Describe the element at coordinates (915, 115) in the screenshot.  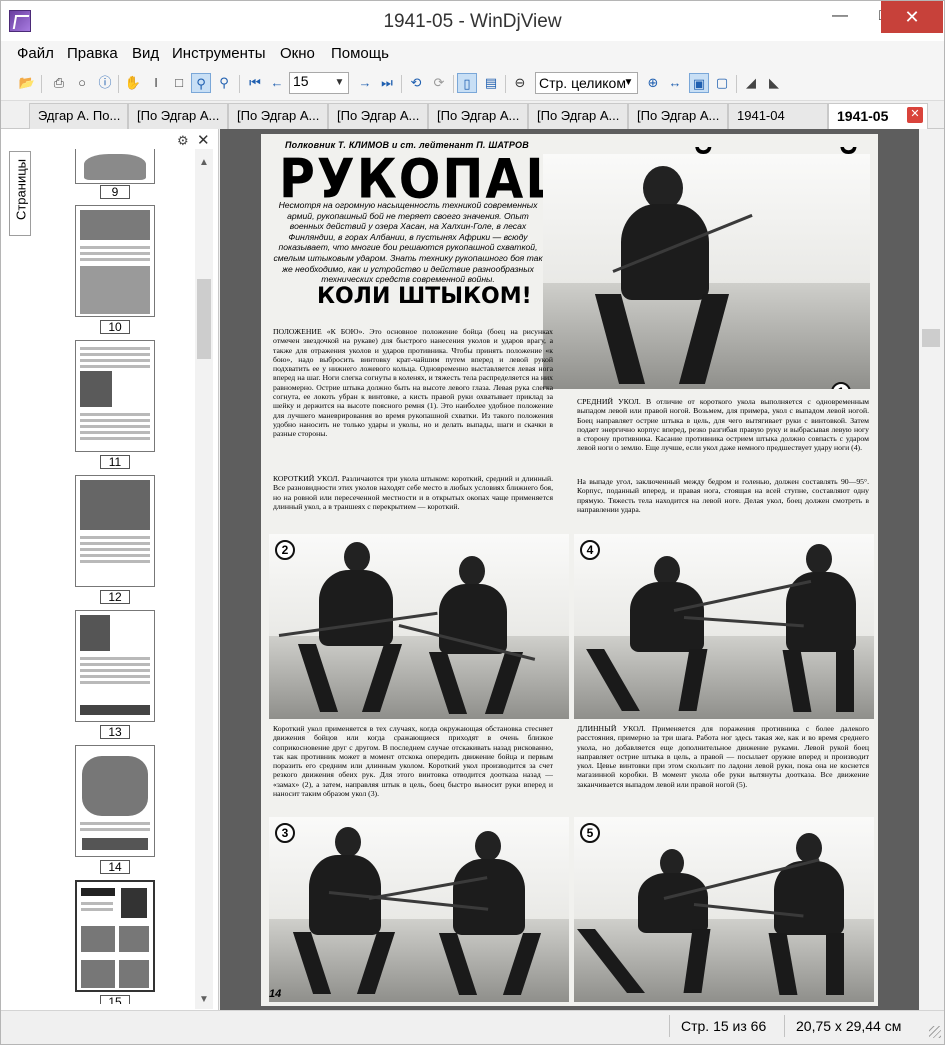
I see `close-tab-icon: ✕` at that location.